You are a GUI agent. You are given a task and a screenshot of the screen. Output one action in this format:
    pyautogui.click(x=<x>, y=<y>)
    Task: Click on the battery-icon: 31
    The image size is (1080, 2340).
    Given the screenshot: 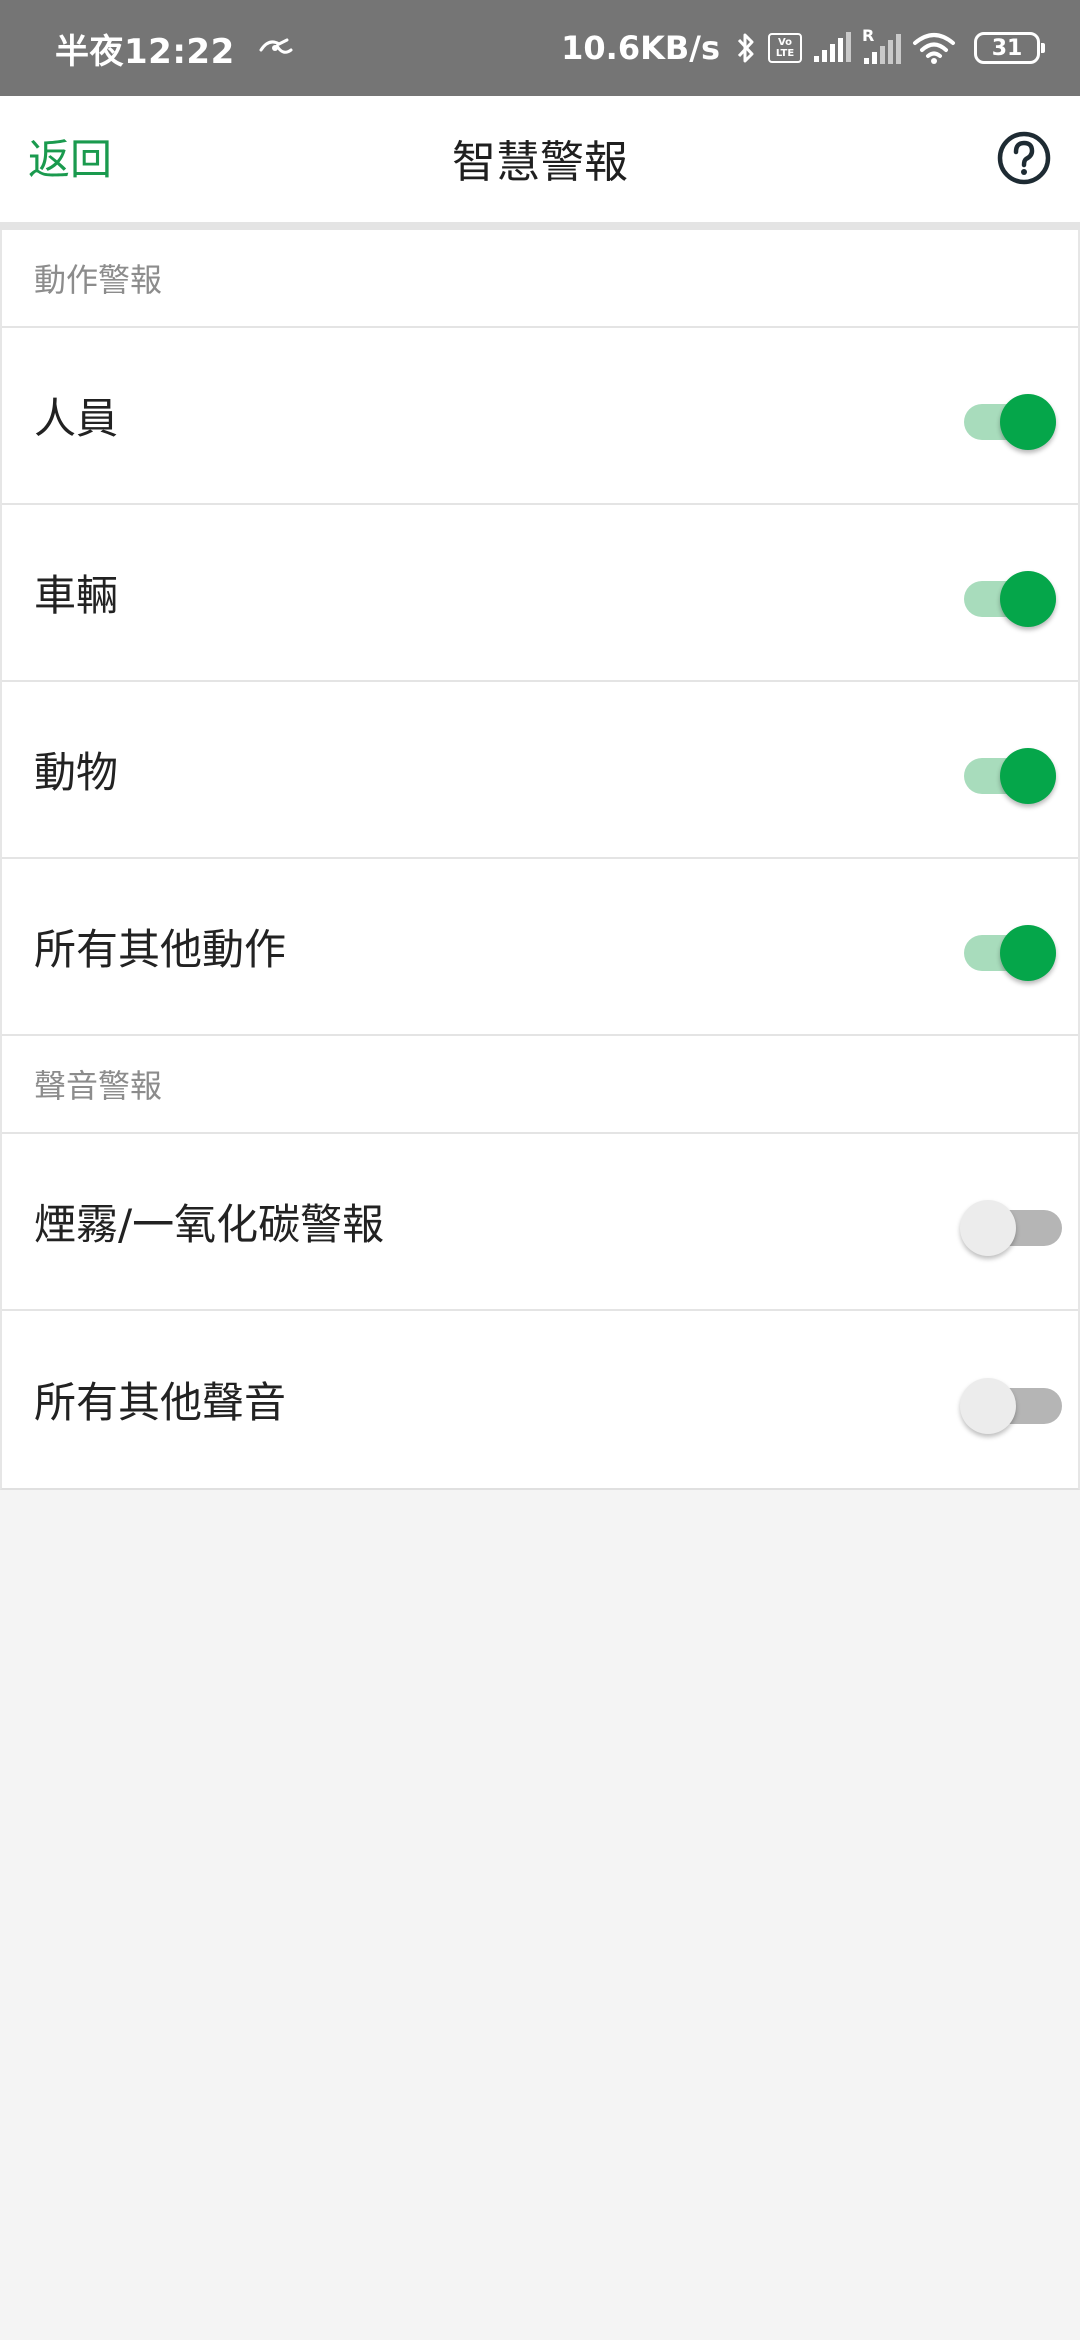 What is the action you would take?
    pyautogui.click(x=1009, y=48)
    